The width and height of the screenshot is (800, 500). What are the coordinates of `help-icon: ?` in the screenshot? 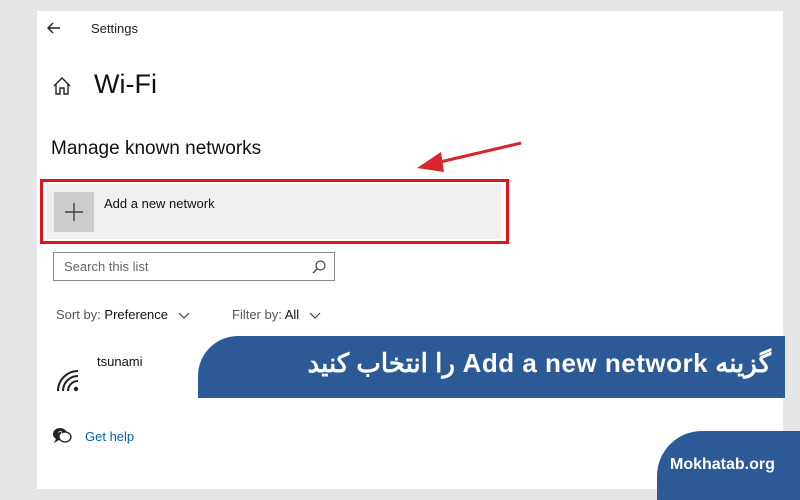 It's located at (62, 435).